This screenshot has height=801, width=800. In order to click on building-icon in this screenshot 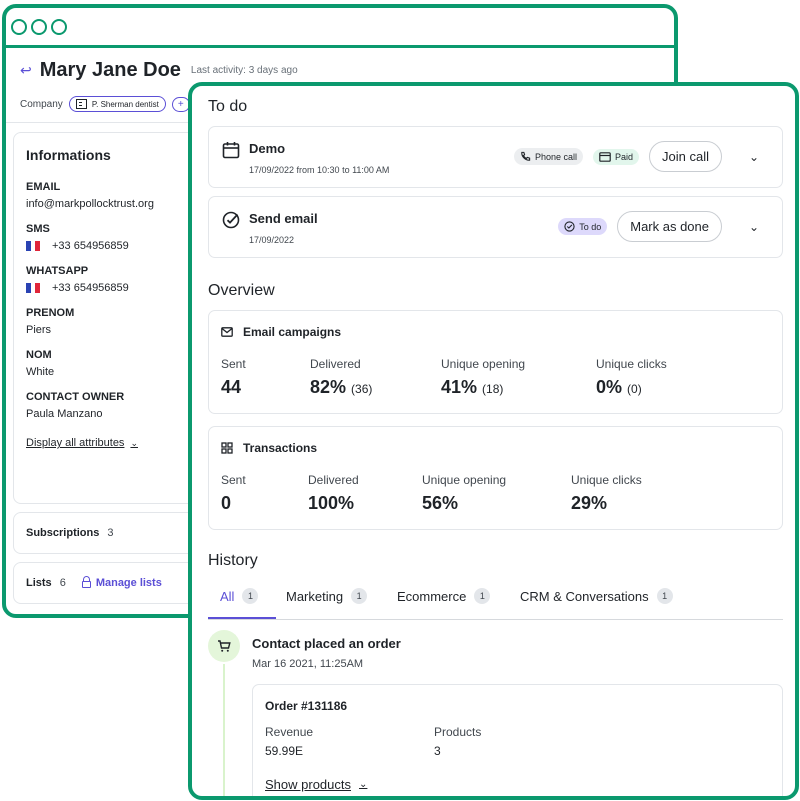, I will do `click(81, 104)`.